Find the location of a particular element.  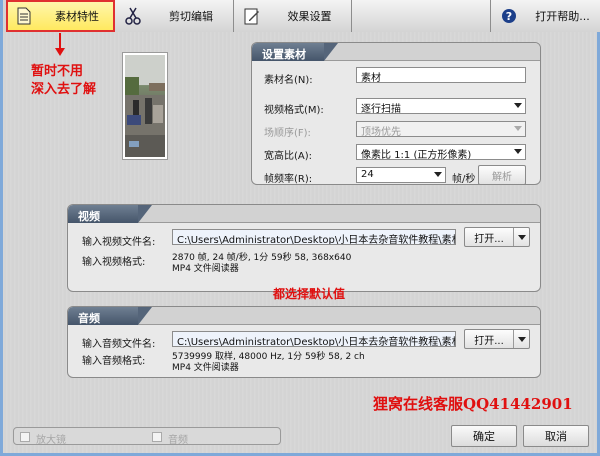

frame-rate-select: 24 is located at coordinates (401, 175).